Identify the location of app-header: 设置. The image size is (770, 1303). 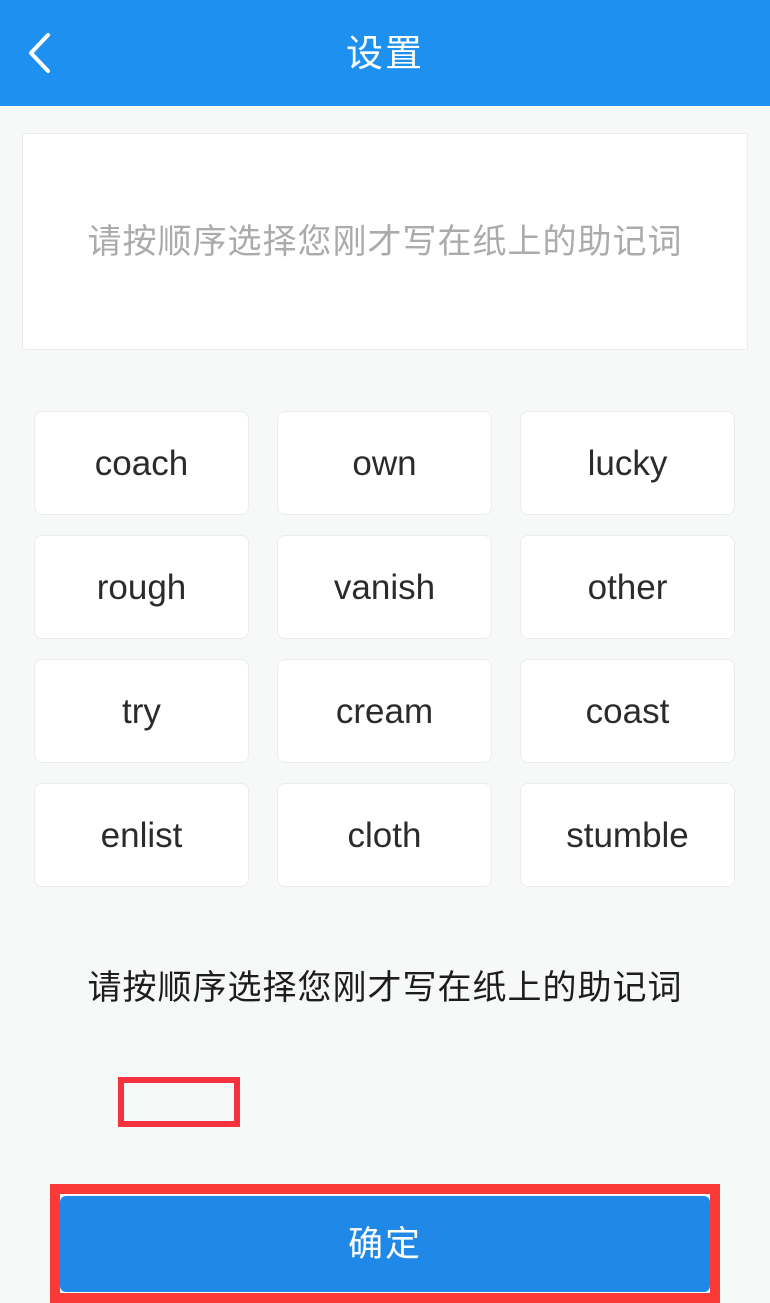
(385, 53).